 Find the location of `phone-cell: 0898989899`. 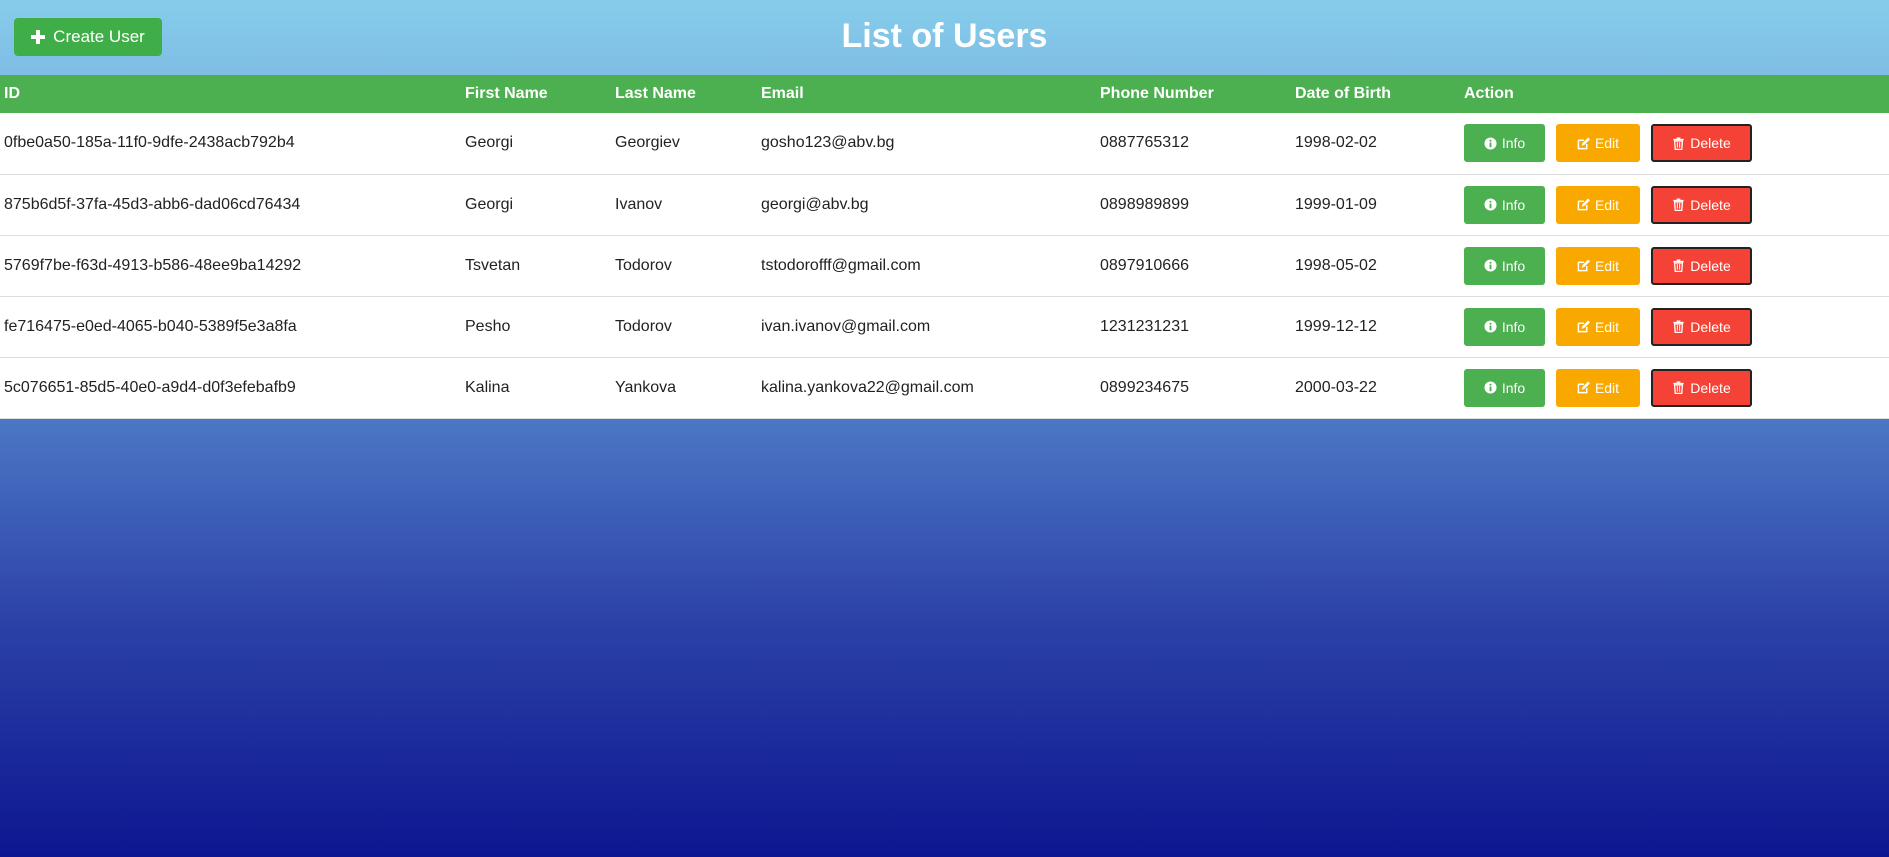

phone-cell: 0898989899 is located at coordinates (1144, 204).